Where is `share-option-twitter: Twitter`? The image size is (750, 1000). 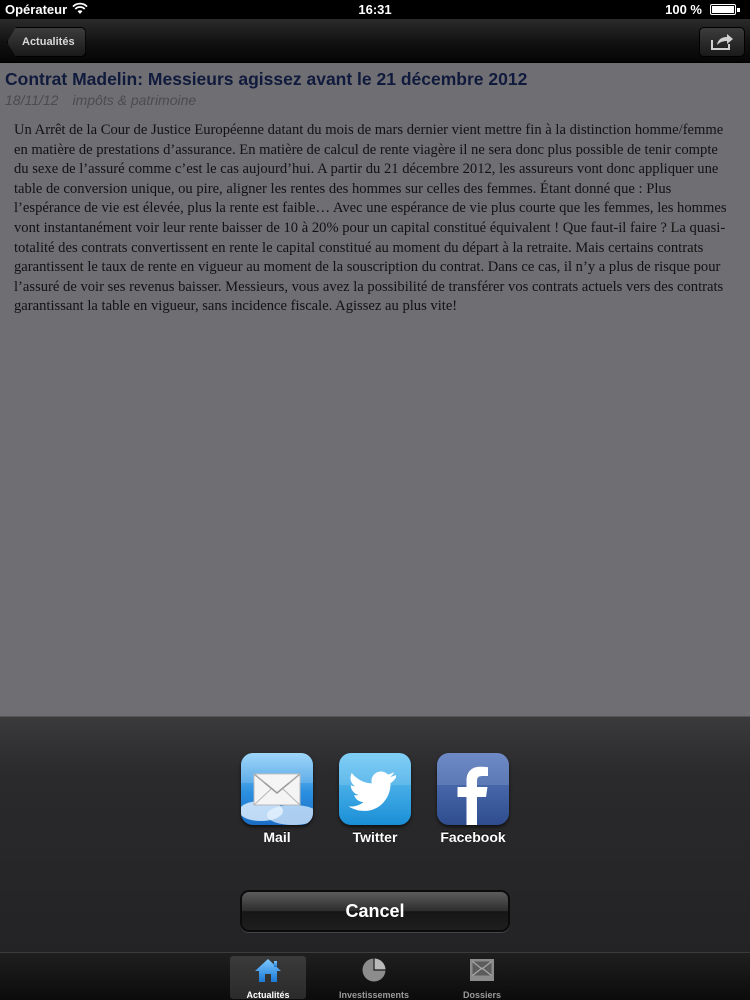
share-option-twitter: Twitter is located at coordinates (375, 799).